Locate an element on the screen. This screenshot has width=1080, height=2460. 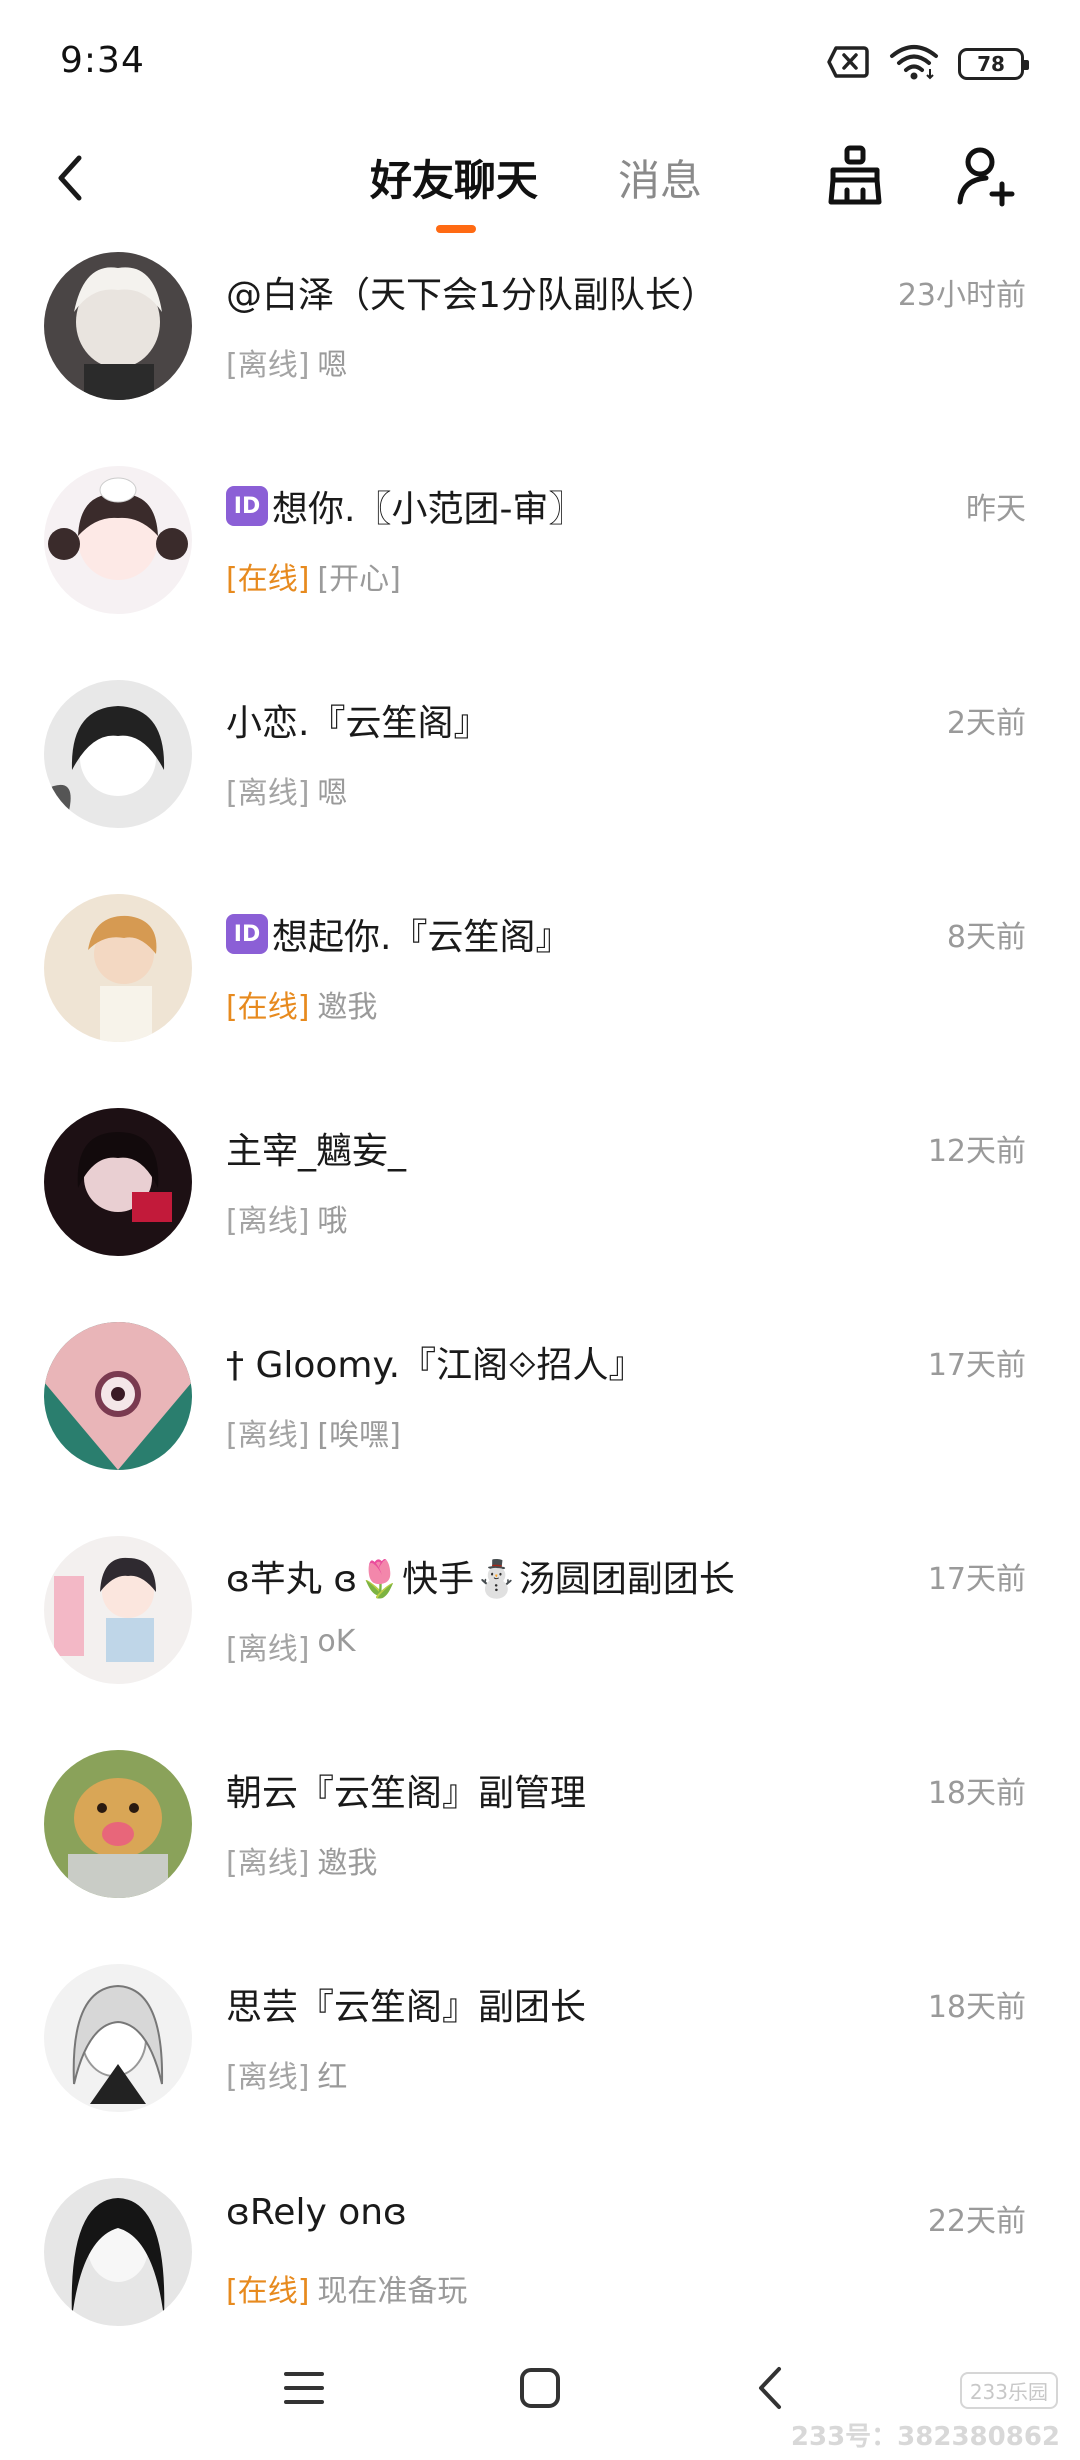
chat-name: 朝云『云笙阁』副管理 is located at coordinates (546, 1790).